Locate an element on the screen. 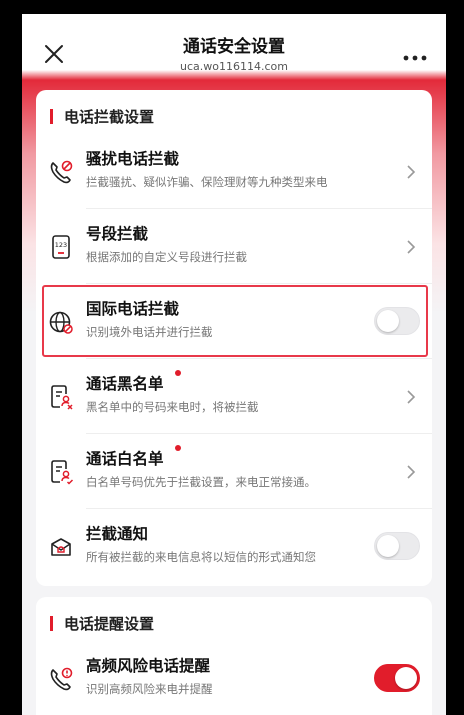 This screenshot has width=464, height=715. row-description: 识别高频风险来电并提醒 is located at coordinates (149, 689).